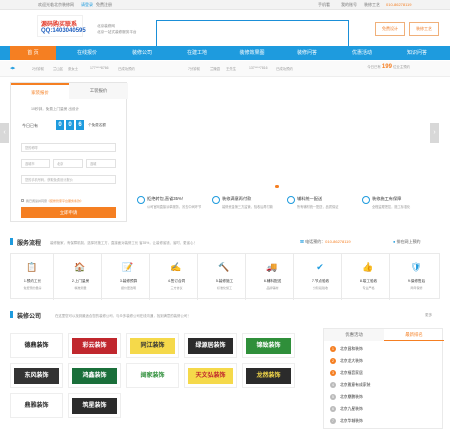 The image size is (450, 429). I want to click on service-step: 🚚 6.辅料配送 品牌辅材, so click(272, 277).